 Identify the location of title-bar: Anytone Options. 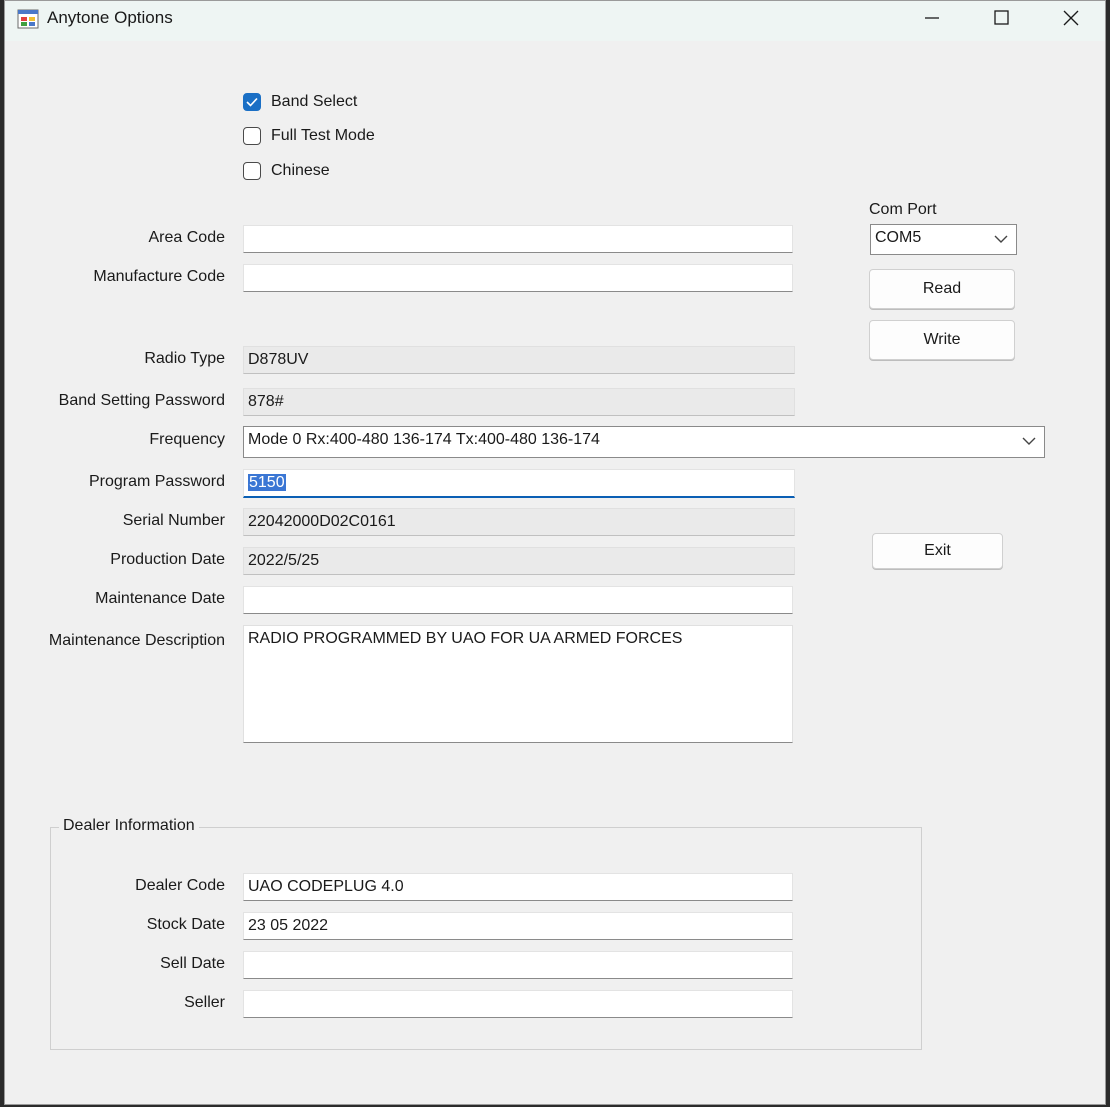
(555, 21).